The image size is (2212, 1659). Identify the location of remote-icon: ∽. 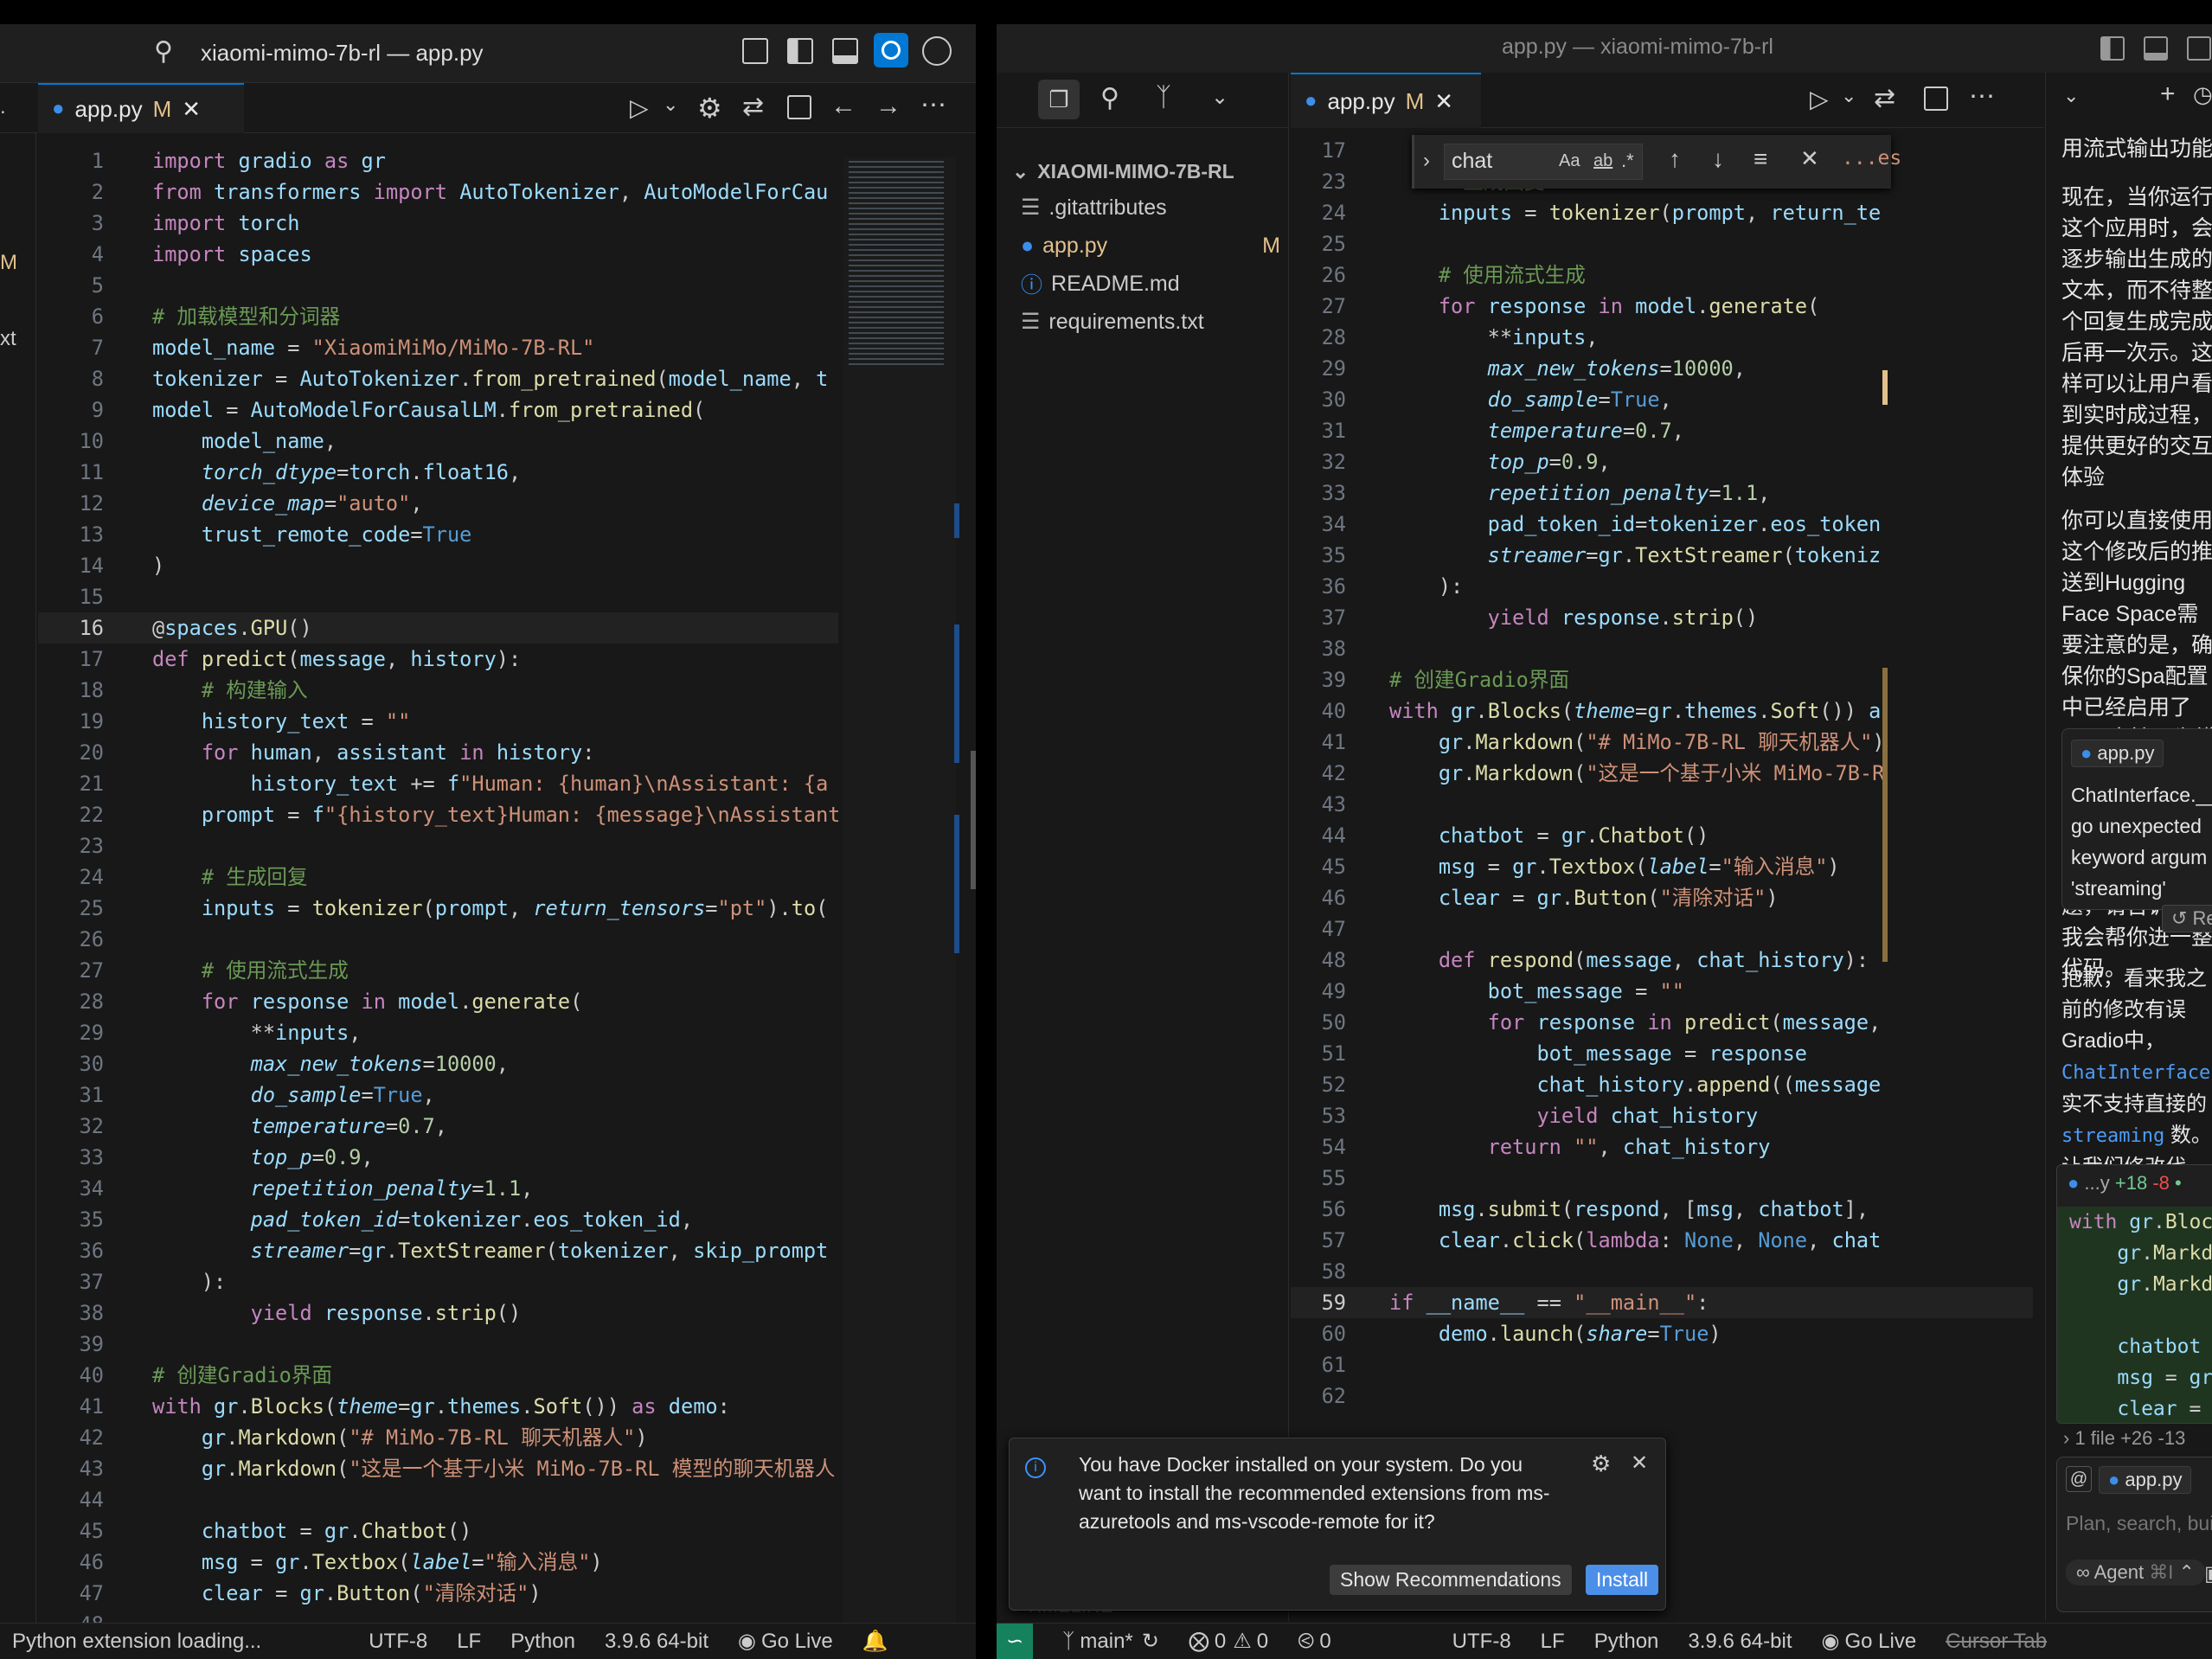
(1015, 1641).